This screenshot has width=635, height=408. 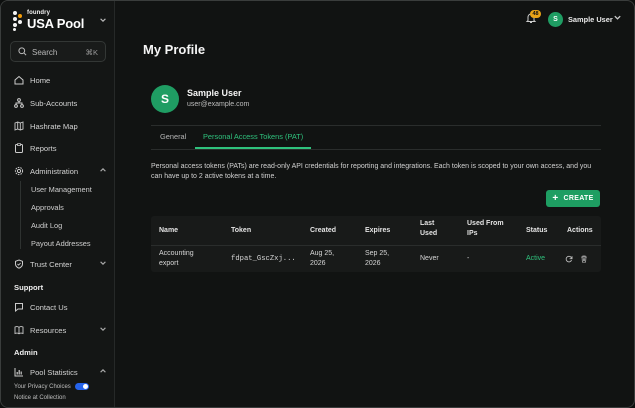 I want to click on sidebar-item-approvals: Approvals, so click(x=47, y=207).